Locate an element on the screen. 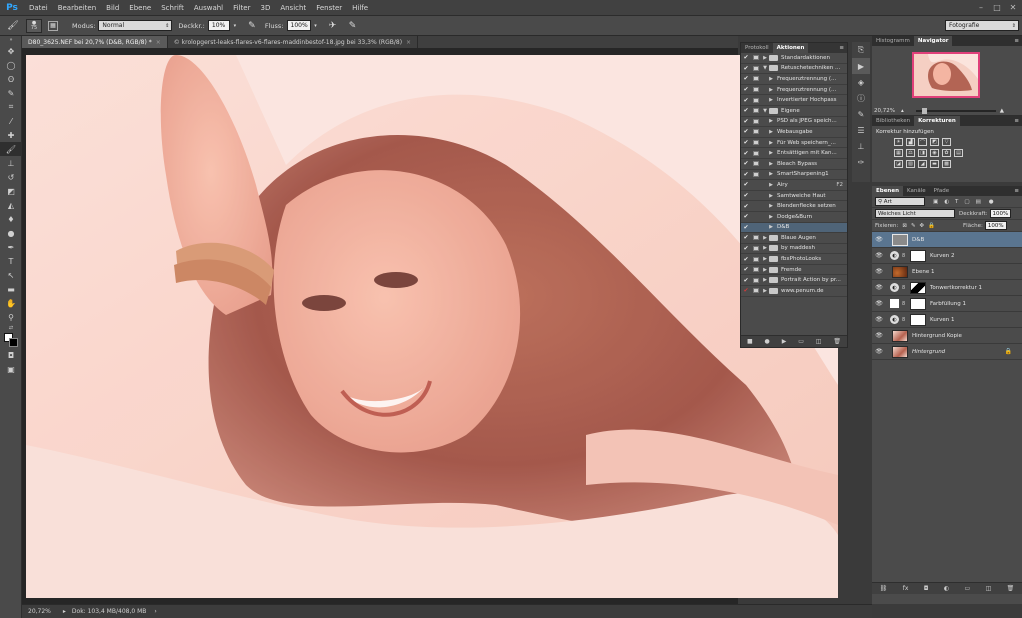 This screenshot has width=1022, height=618. navigator-zoom-value: 20,72% is located at coordinates (884, 111).